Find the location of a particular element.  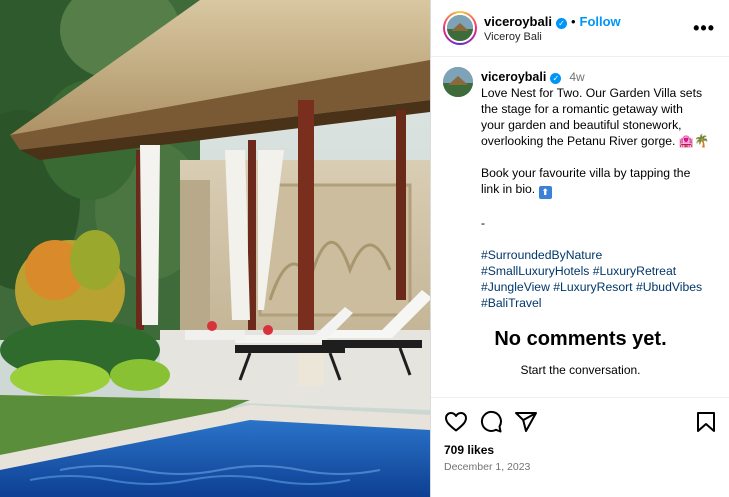

profile-avatar-ring is located at coordinates (460, 28).